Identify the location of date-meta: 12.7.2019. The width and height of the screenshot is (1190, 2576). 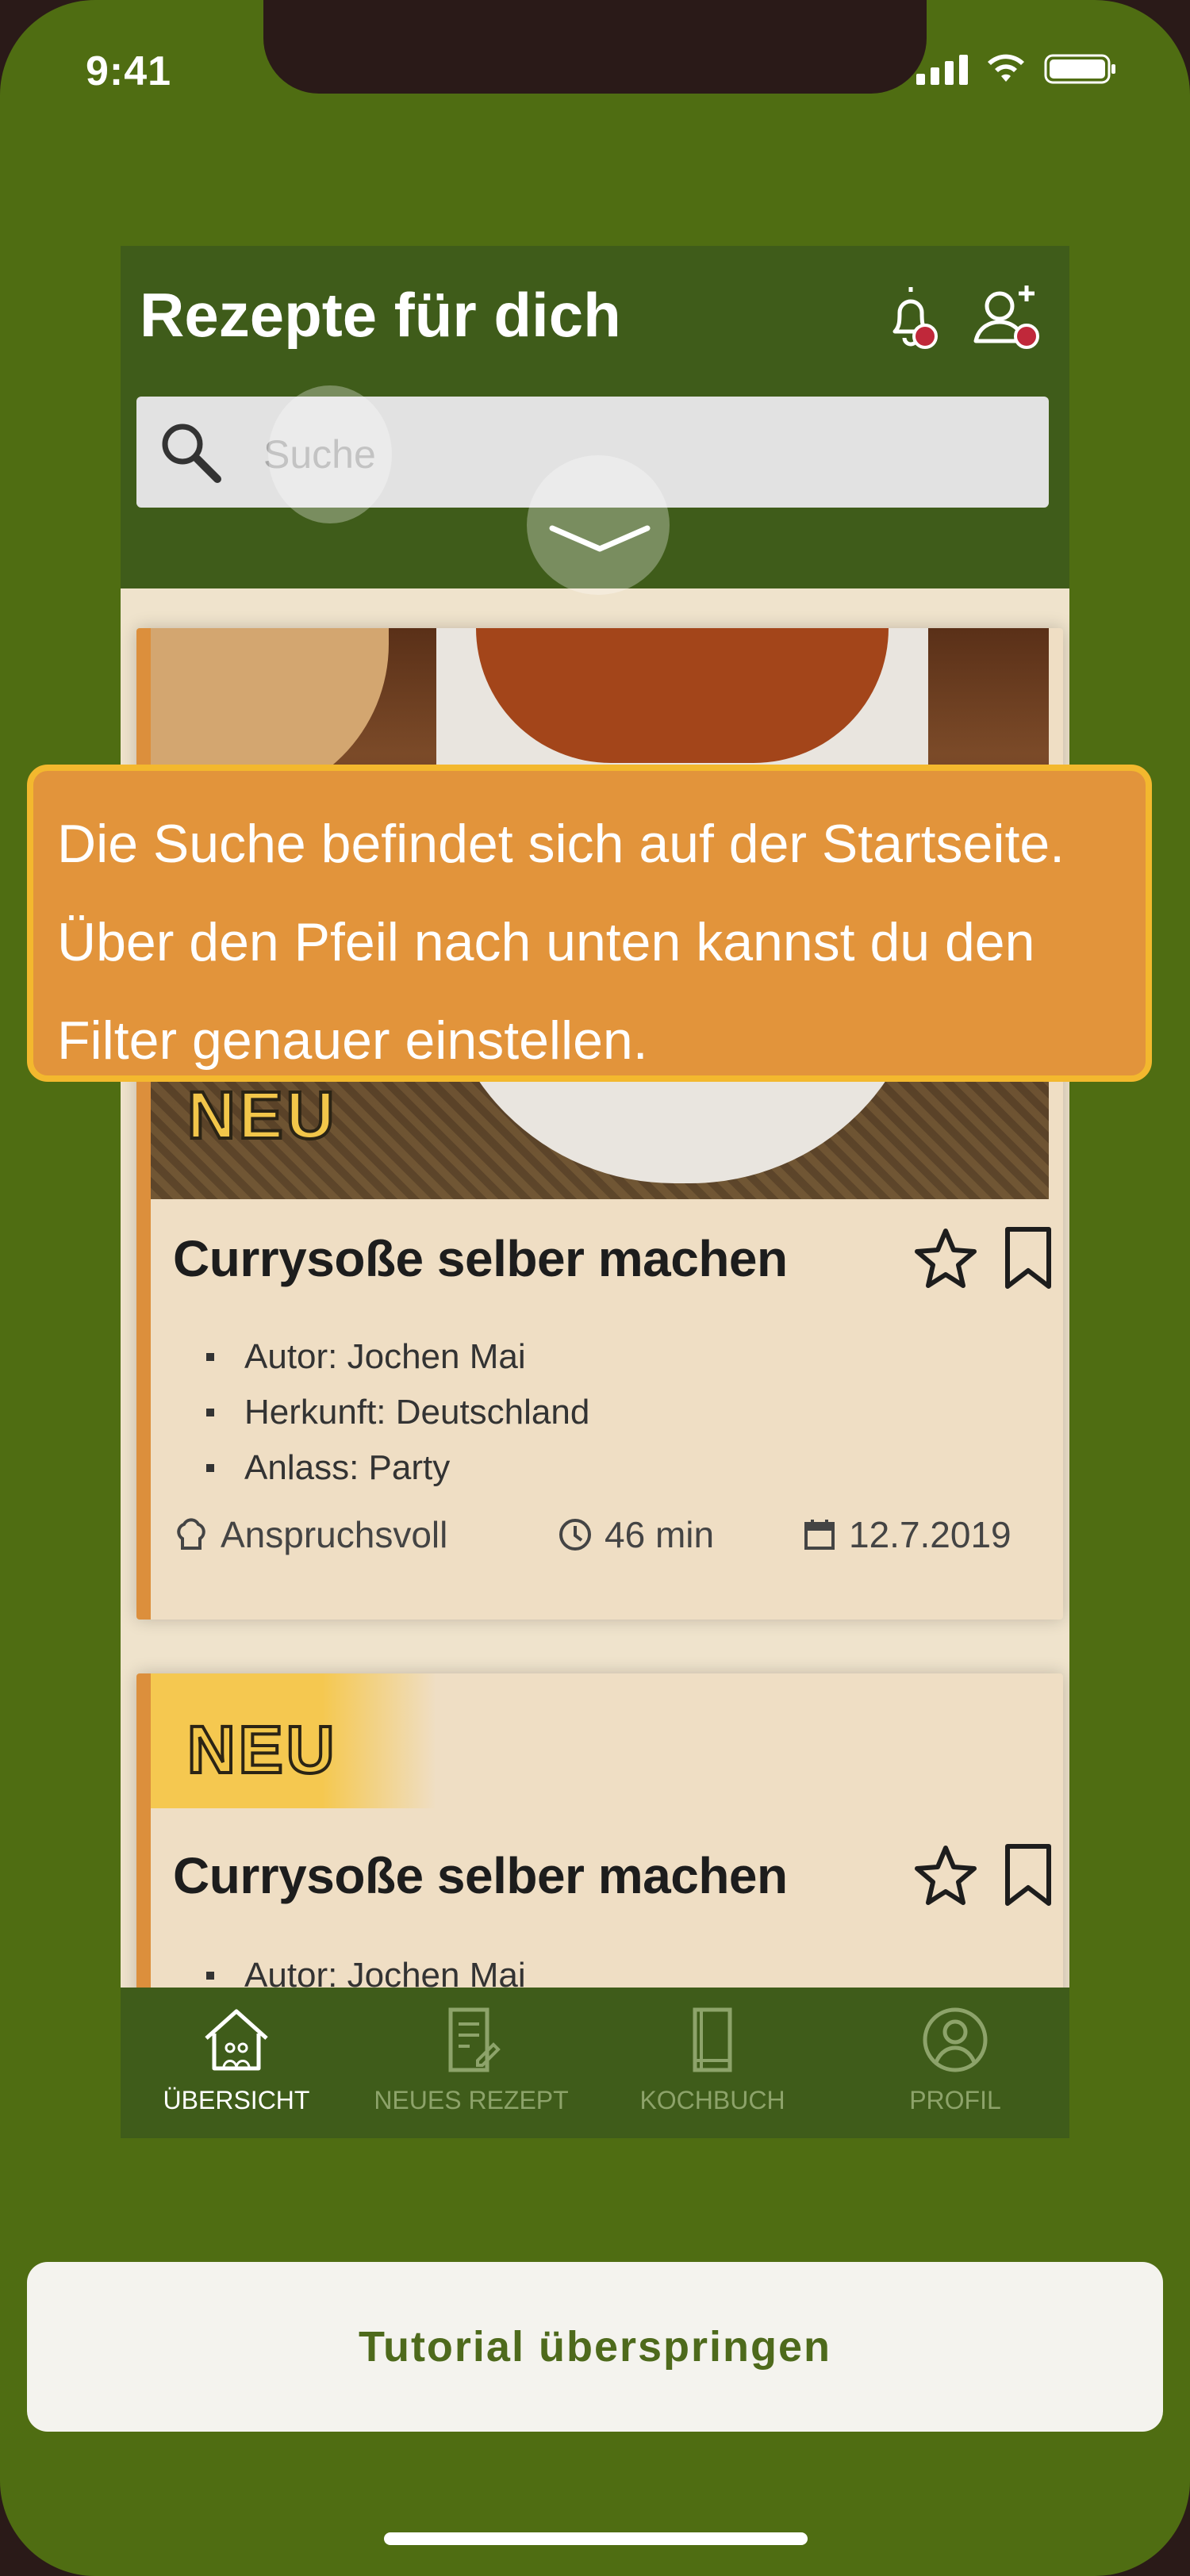
(906, 1534).